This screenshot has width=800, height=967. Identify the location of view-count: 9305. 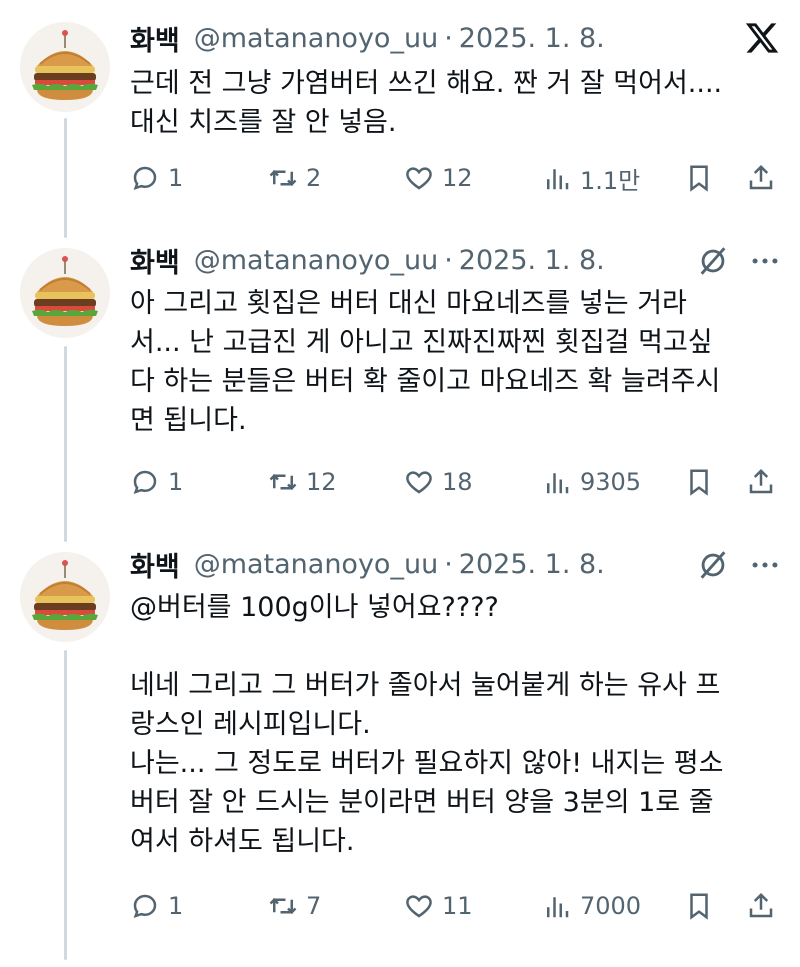
(611, 482).